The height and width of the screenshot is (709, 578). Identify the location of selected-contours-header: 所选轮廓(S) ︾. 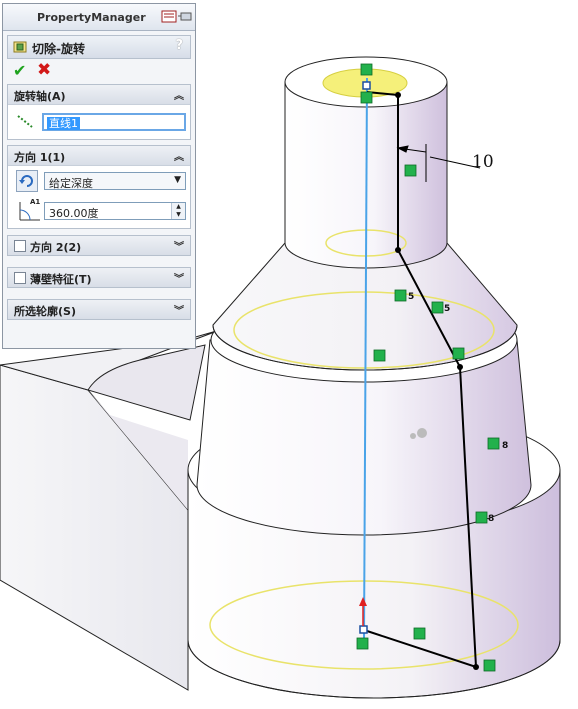
(99, 309).